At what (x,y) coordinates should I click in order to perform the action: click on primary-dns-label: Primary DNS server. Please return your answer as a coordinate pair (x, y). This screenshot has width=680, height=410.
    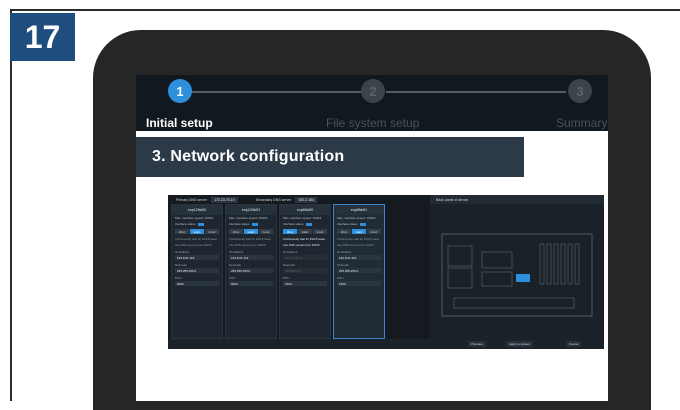
    Looking at the image, I should click on (192, 199).